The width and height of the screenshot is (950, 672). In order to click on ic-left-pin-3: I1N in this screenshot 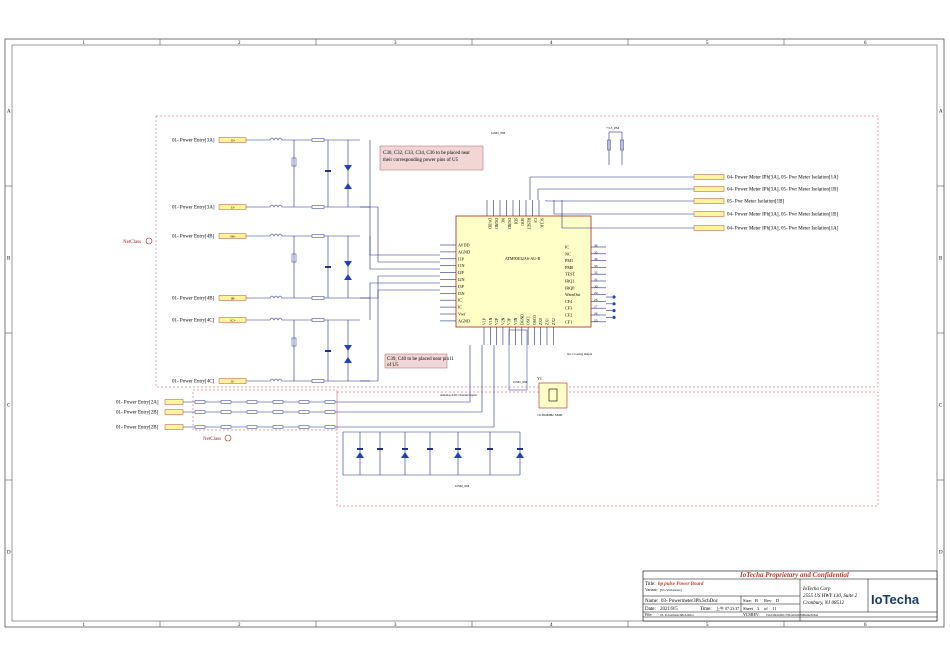, I will do `click(461, 265)`.